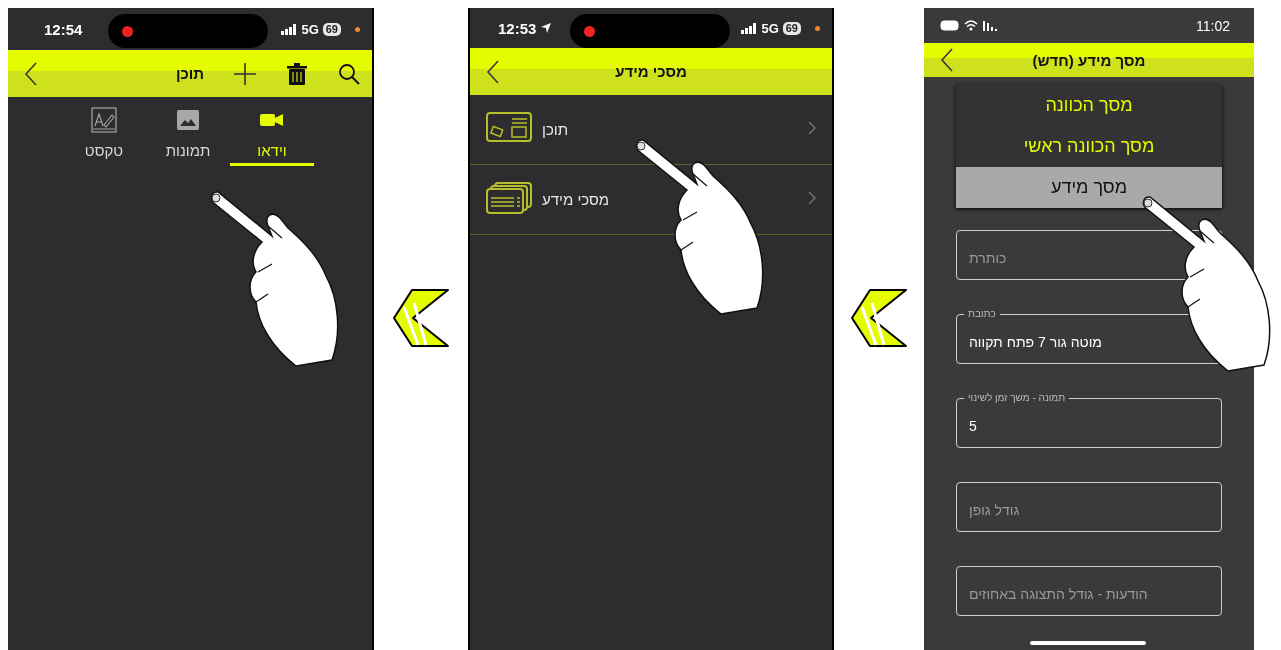 The image size is (1281, 650). What do you see at coordinates (1017, 398) in the screenshot?
I see `field-label: תמונה - משך זמן לשינוי` at bounding box center [1017, 398].